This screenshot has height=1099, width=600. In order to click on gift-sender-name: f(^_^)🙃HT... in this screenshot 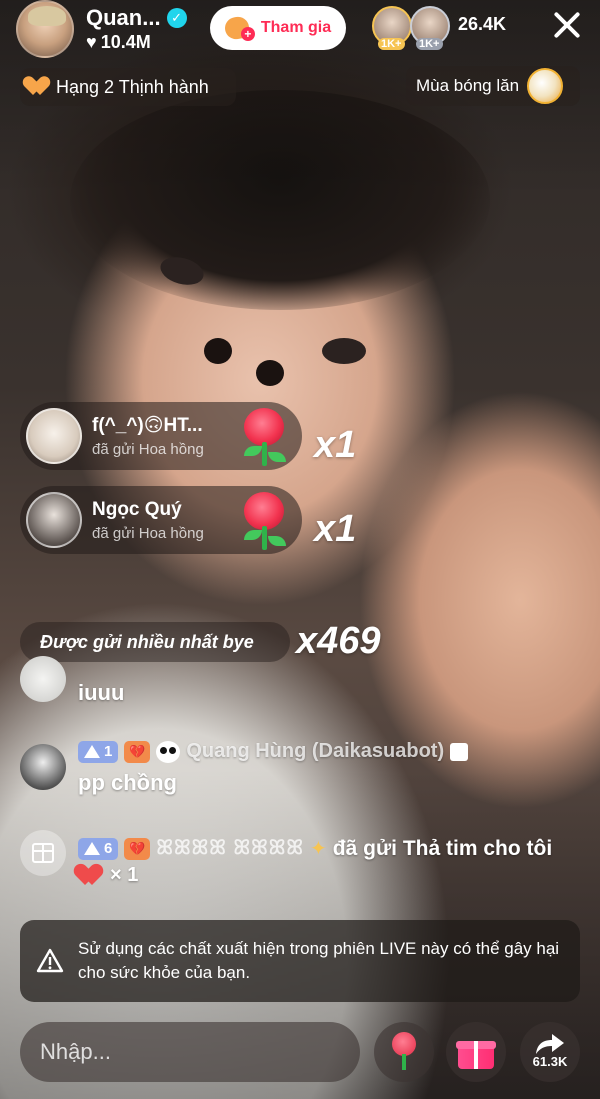, I will do `click(147, 425)`.